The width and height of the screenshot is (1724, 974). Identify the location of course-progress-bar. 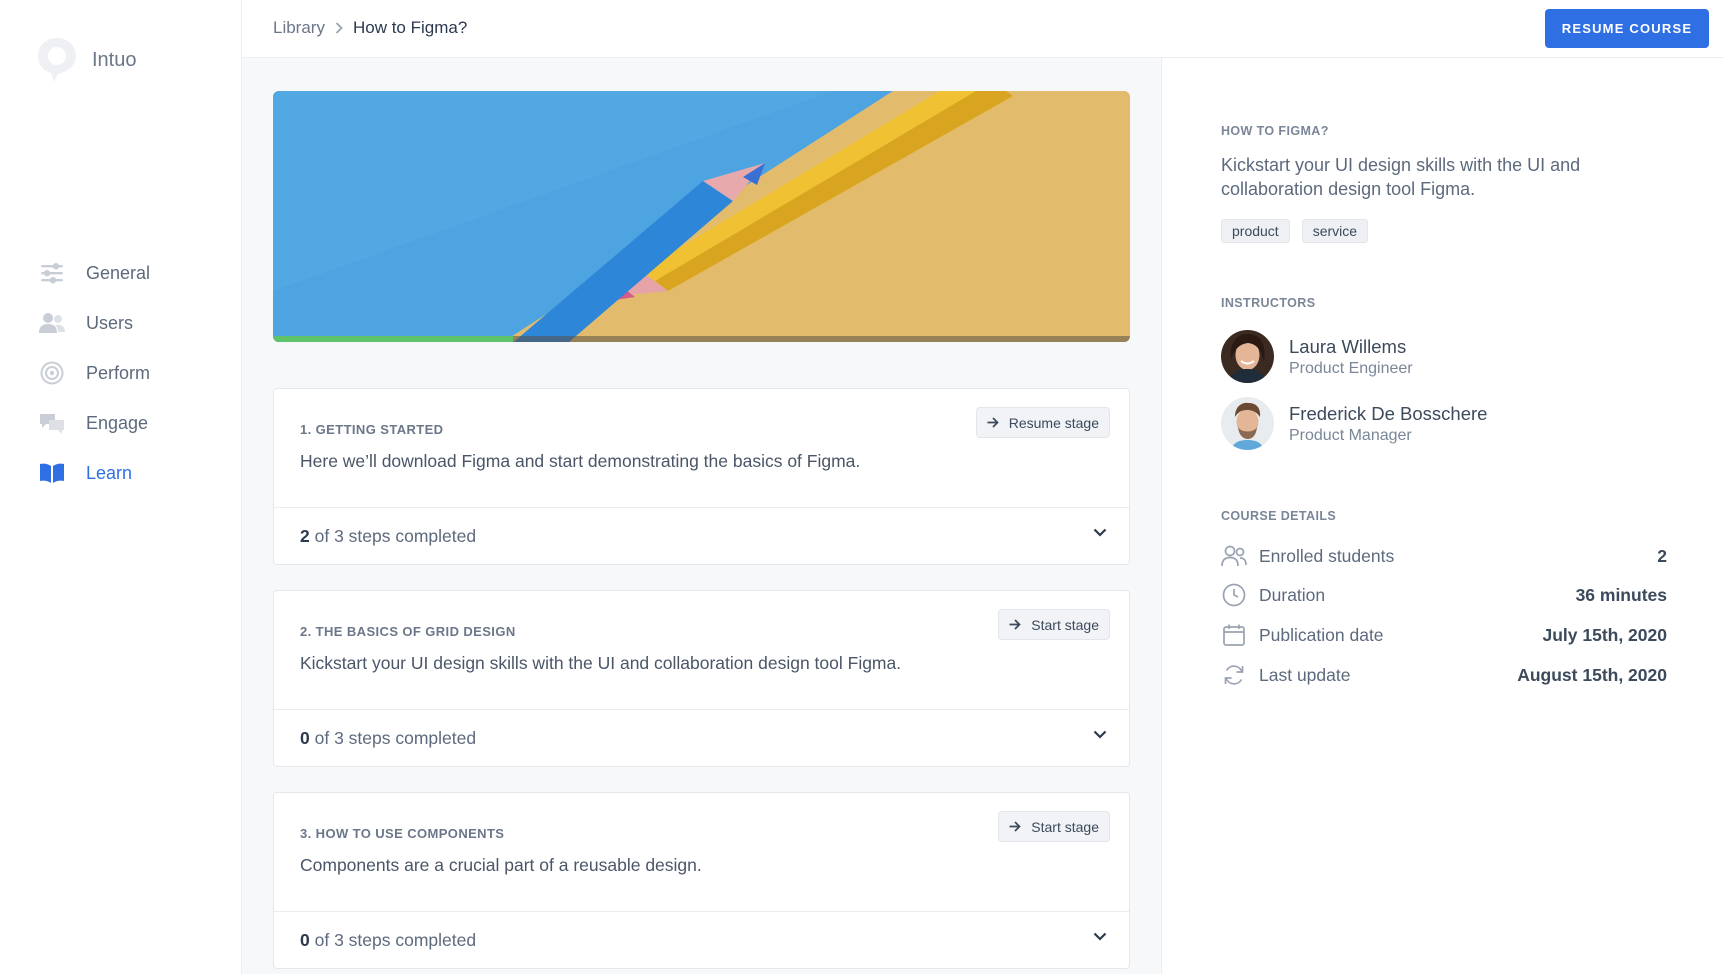
(701, 339).